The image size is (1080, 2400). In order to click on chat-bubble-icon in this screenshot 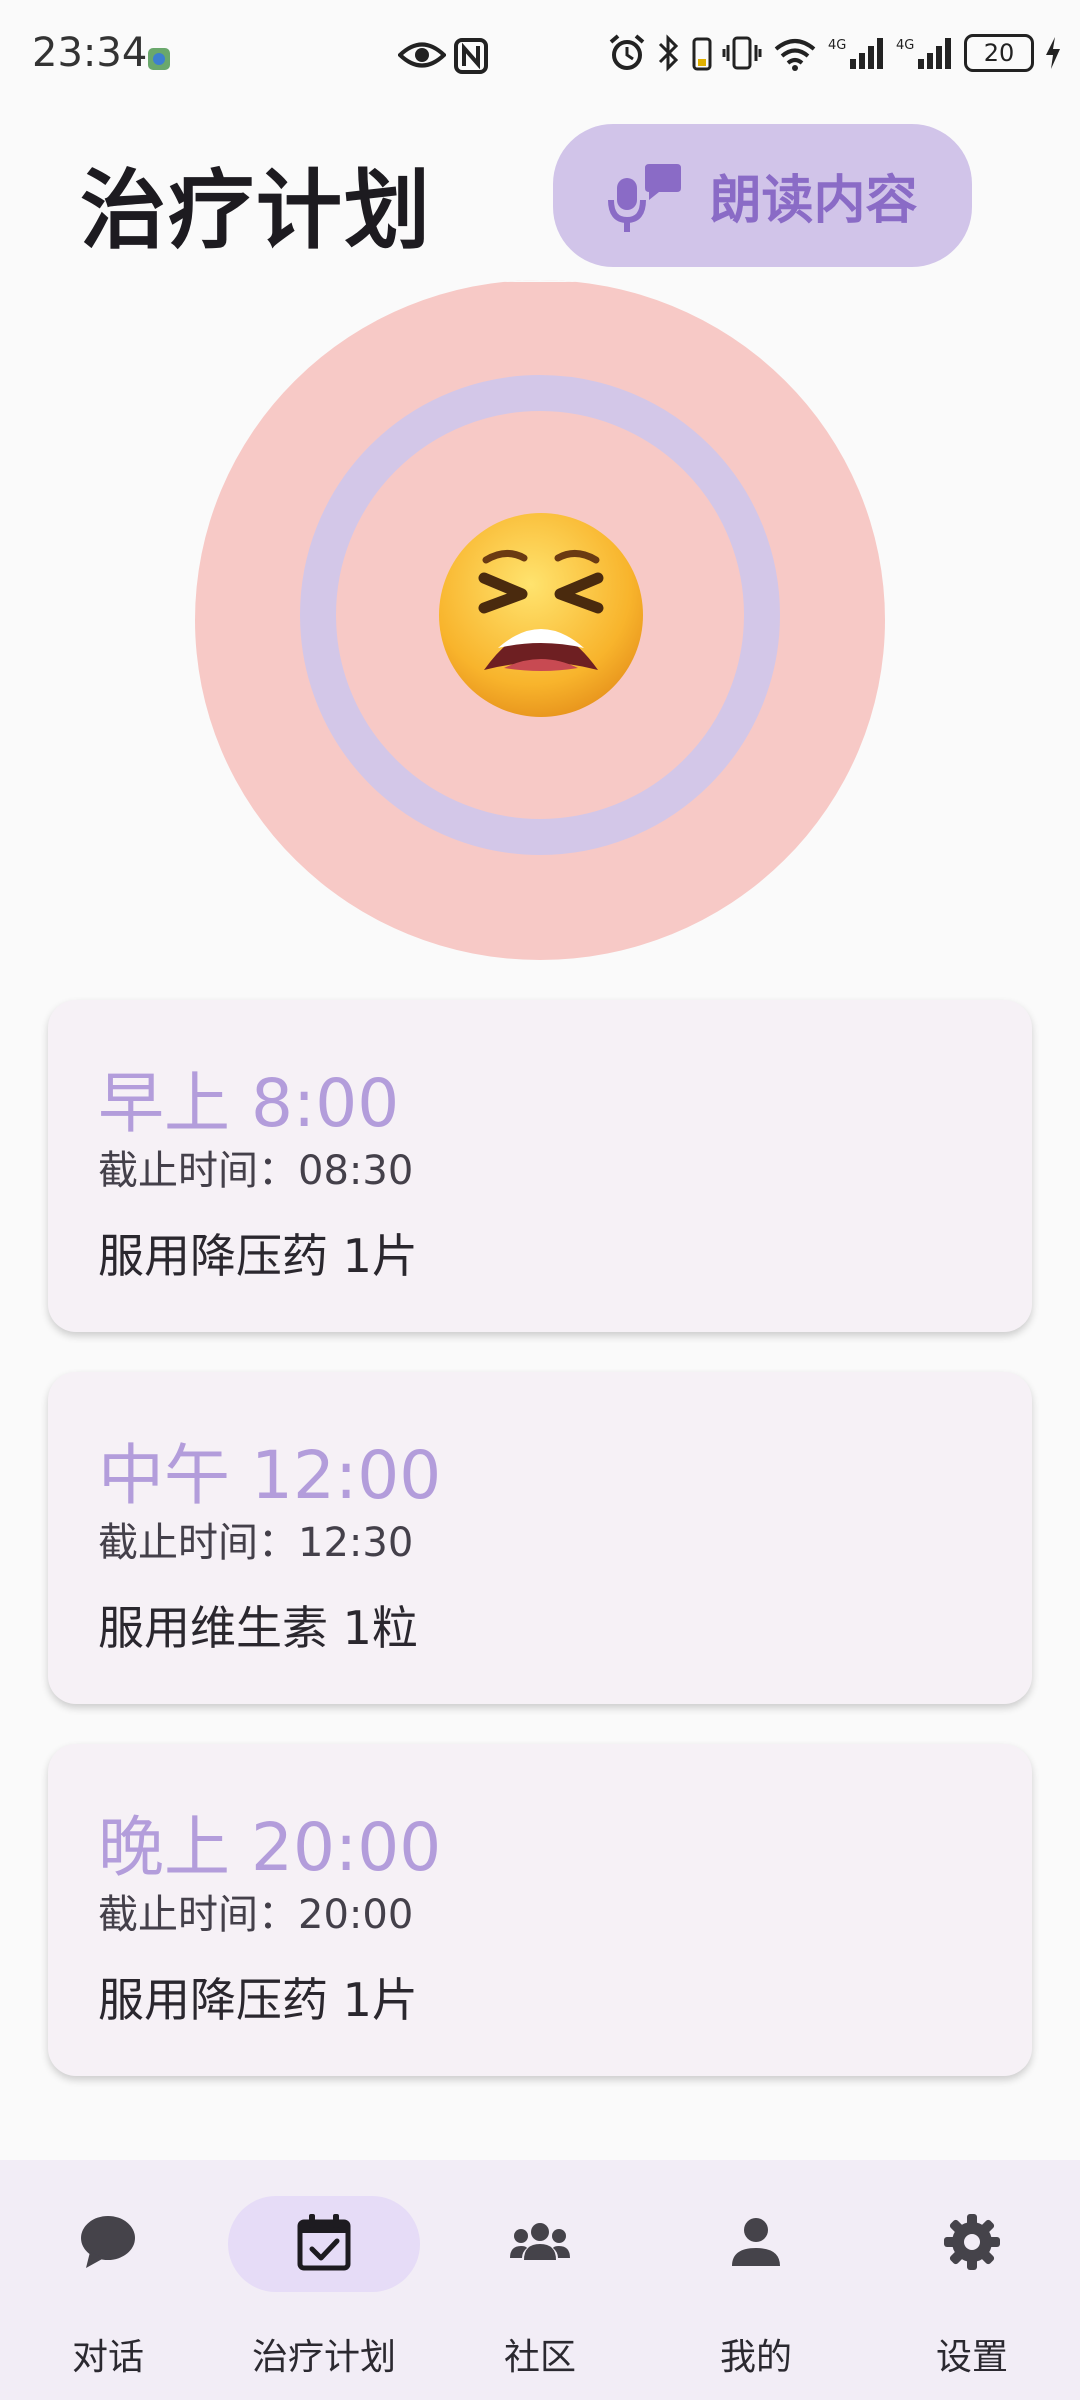, I will do `click(108, 2242)`.